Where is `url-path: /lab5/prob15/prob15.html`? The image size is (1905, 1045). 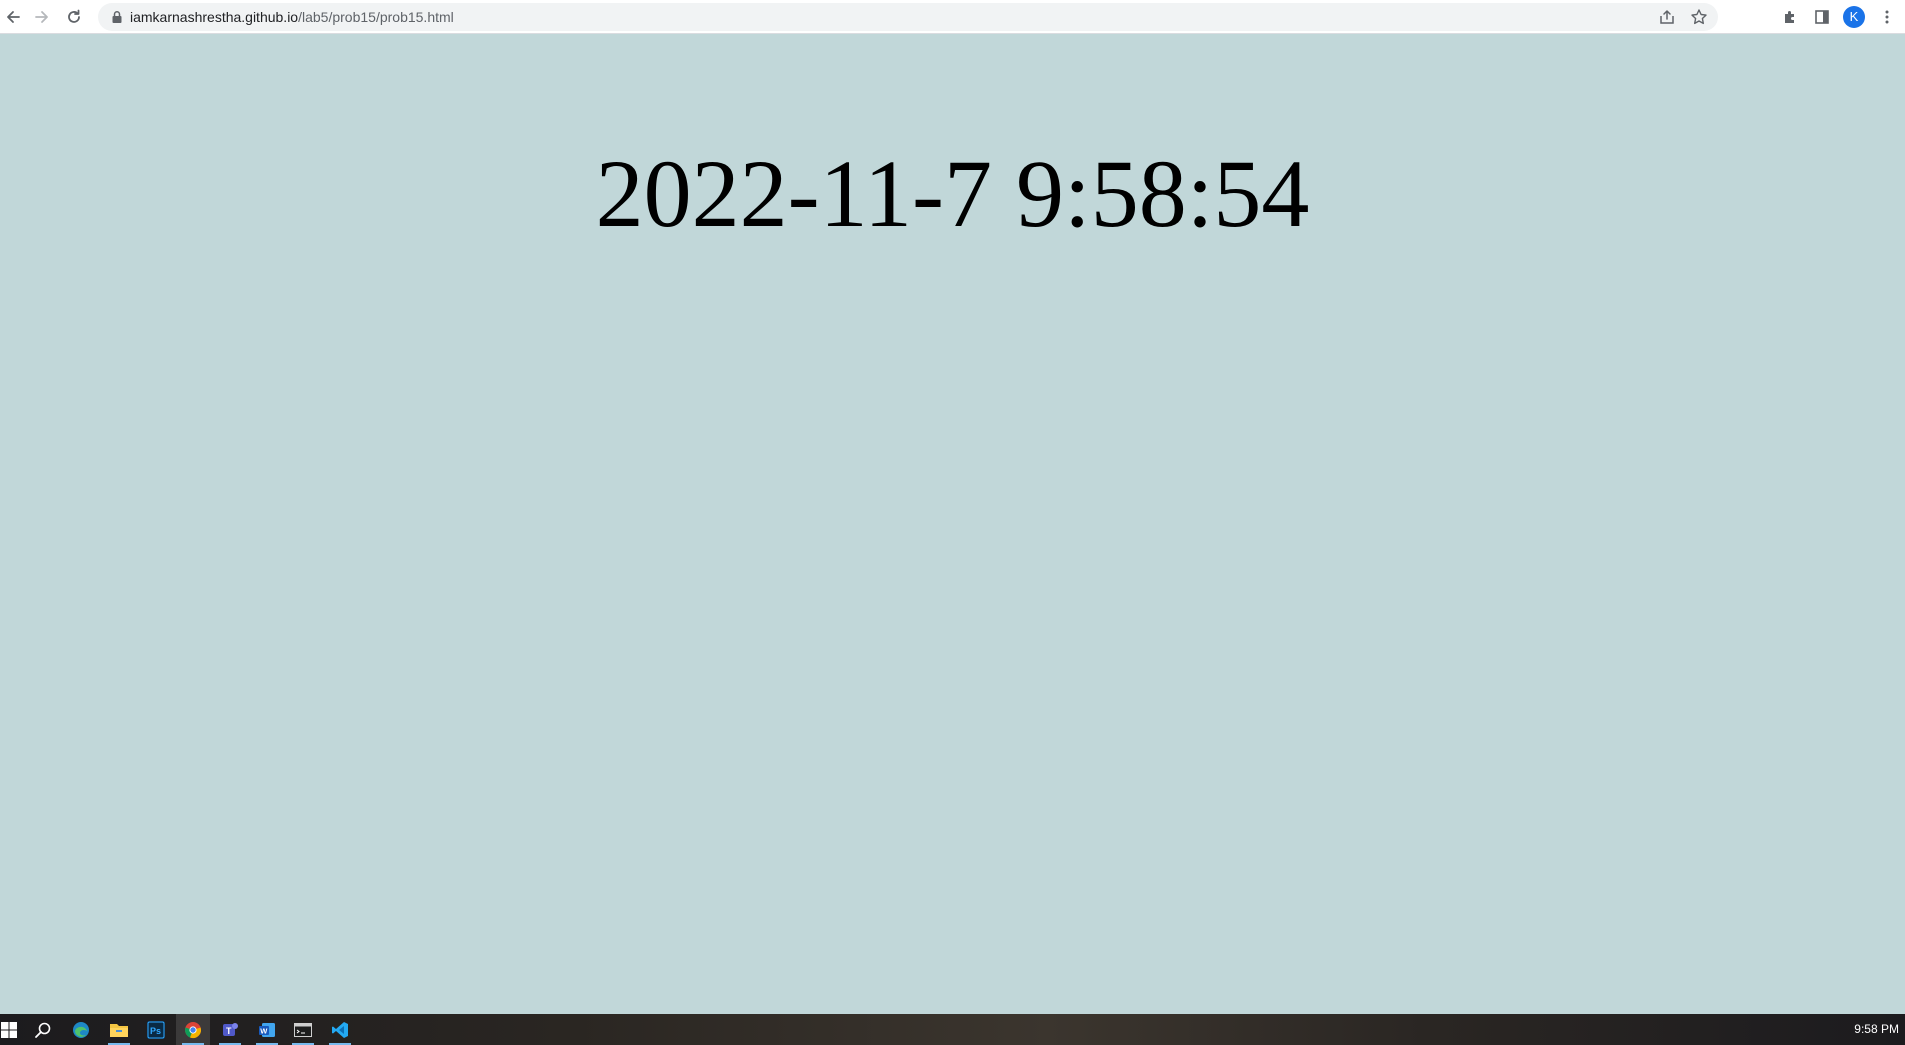 url-path: /lab5/prob15/prob15.html is located at coordinates (376, 17).